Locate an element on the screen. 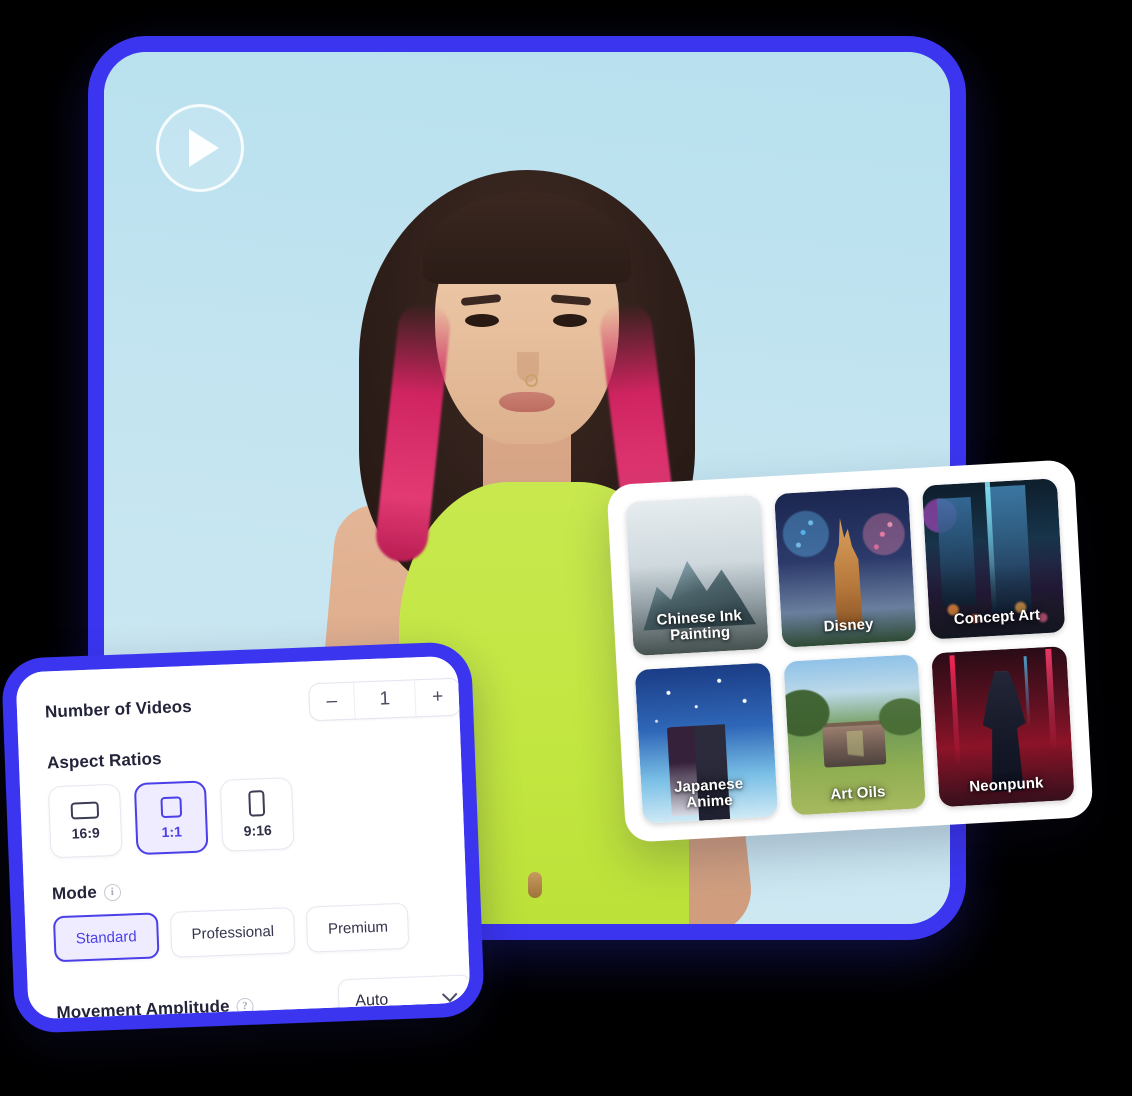  style-card-chinese-ink-painting: Chinese Ink Painting is located at coordinates (697, 575).